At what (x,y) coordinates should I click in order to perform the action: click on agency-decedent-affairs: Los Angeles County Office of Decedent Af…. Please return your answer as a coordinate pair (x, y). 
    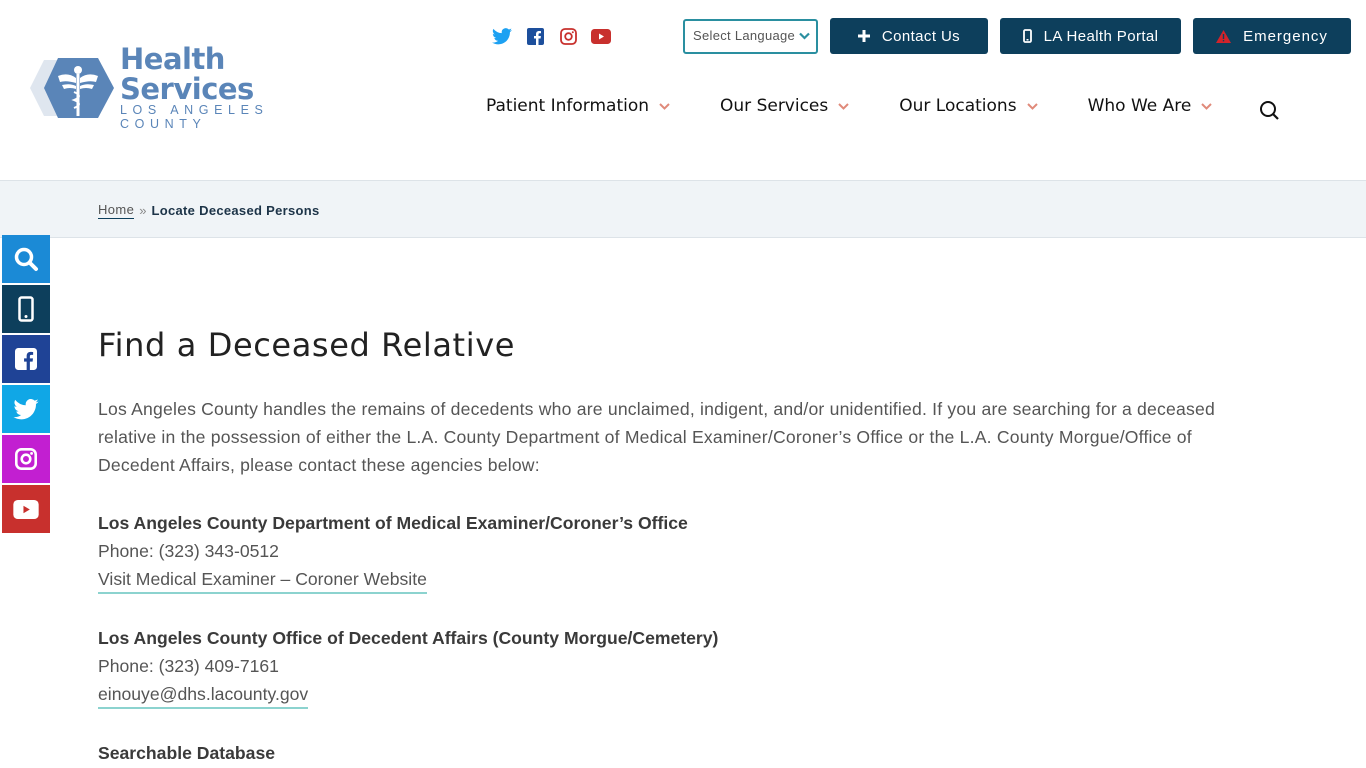
    Looking at the image, I should click on (668, 666).